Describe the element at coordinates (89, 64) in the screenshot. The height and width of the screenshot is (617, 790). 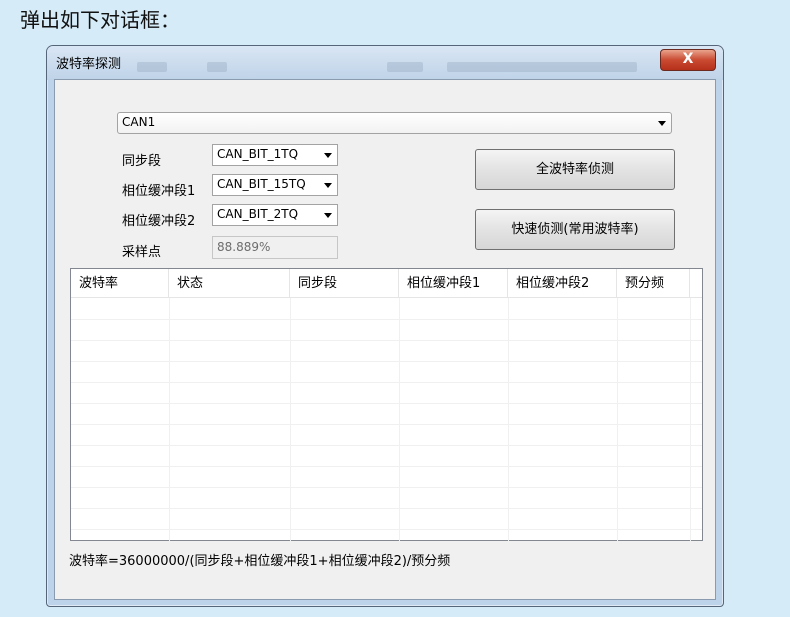
I see `dialog-title: 波特率探测` at that location.